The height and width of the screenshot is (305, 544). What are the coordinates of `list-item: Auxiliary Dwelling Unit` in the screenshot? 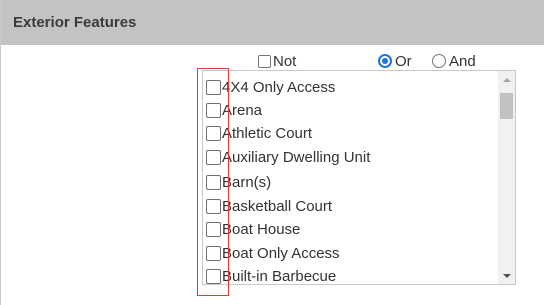 It's located at (288, 157).